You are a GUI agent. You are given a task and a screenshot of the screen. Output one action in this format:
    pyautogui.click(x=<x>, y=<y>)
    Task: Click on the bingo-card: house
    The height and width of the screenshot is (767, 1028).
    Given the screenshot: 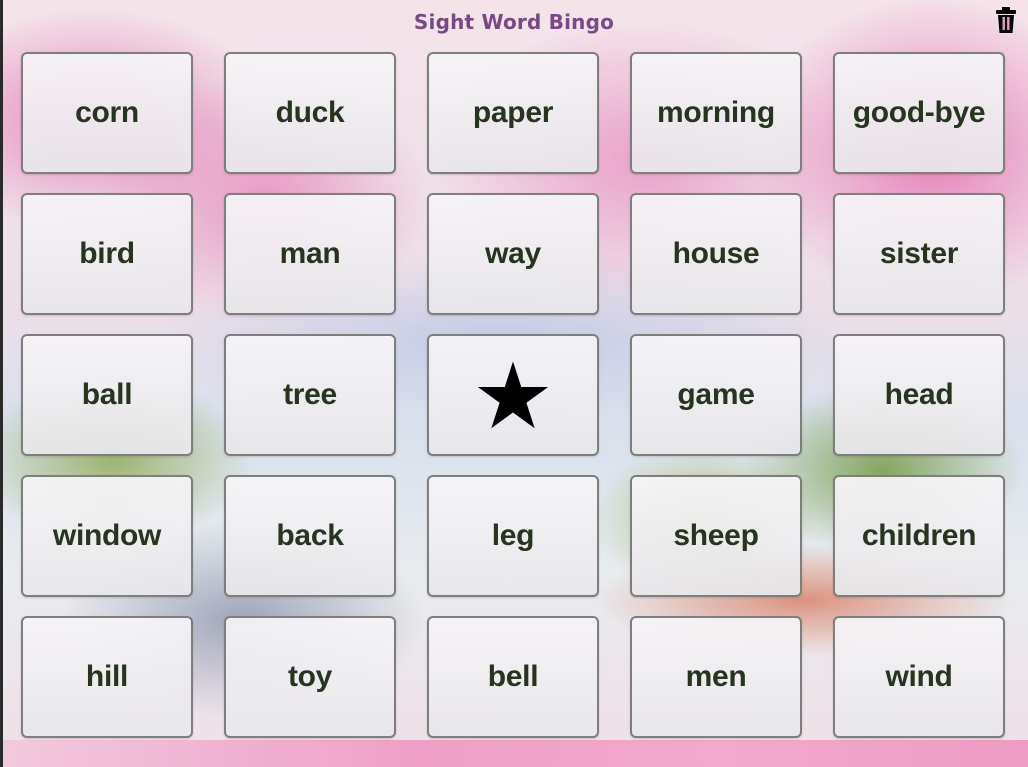 What is the action you would take?
    pyautogui.click(x=716, y=254)
    